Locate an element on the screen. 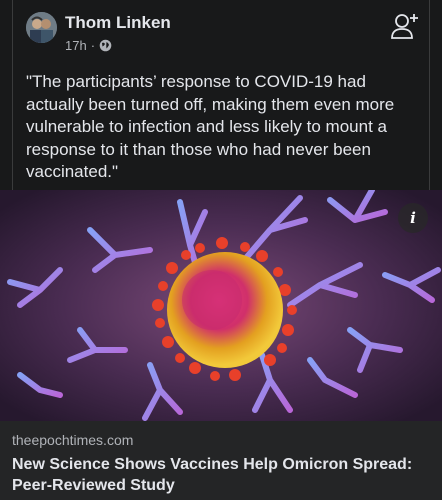 This screenshot has height=500, width=442. post-meta: 17h · is located at coordinates (88, 45).